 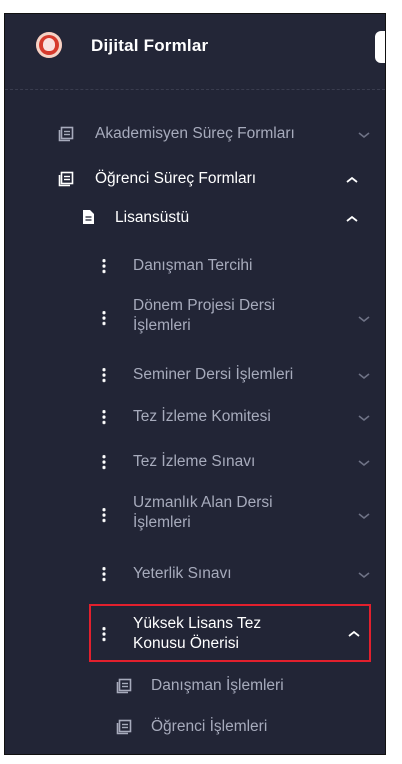 I want to click on menu-item-label: Seminer Dersi İşlemleri, so click(x=213, y=374).